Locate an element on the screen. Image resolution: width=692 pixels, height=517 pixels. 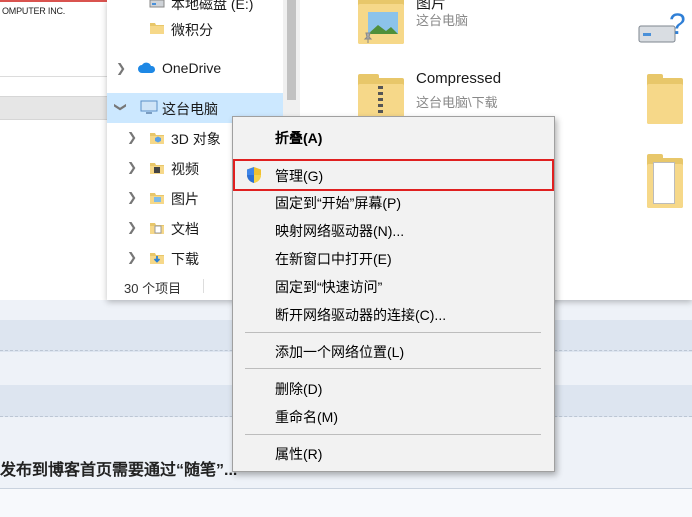
tile-path: 这台电脑 is located at coordinates (442, 20).